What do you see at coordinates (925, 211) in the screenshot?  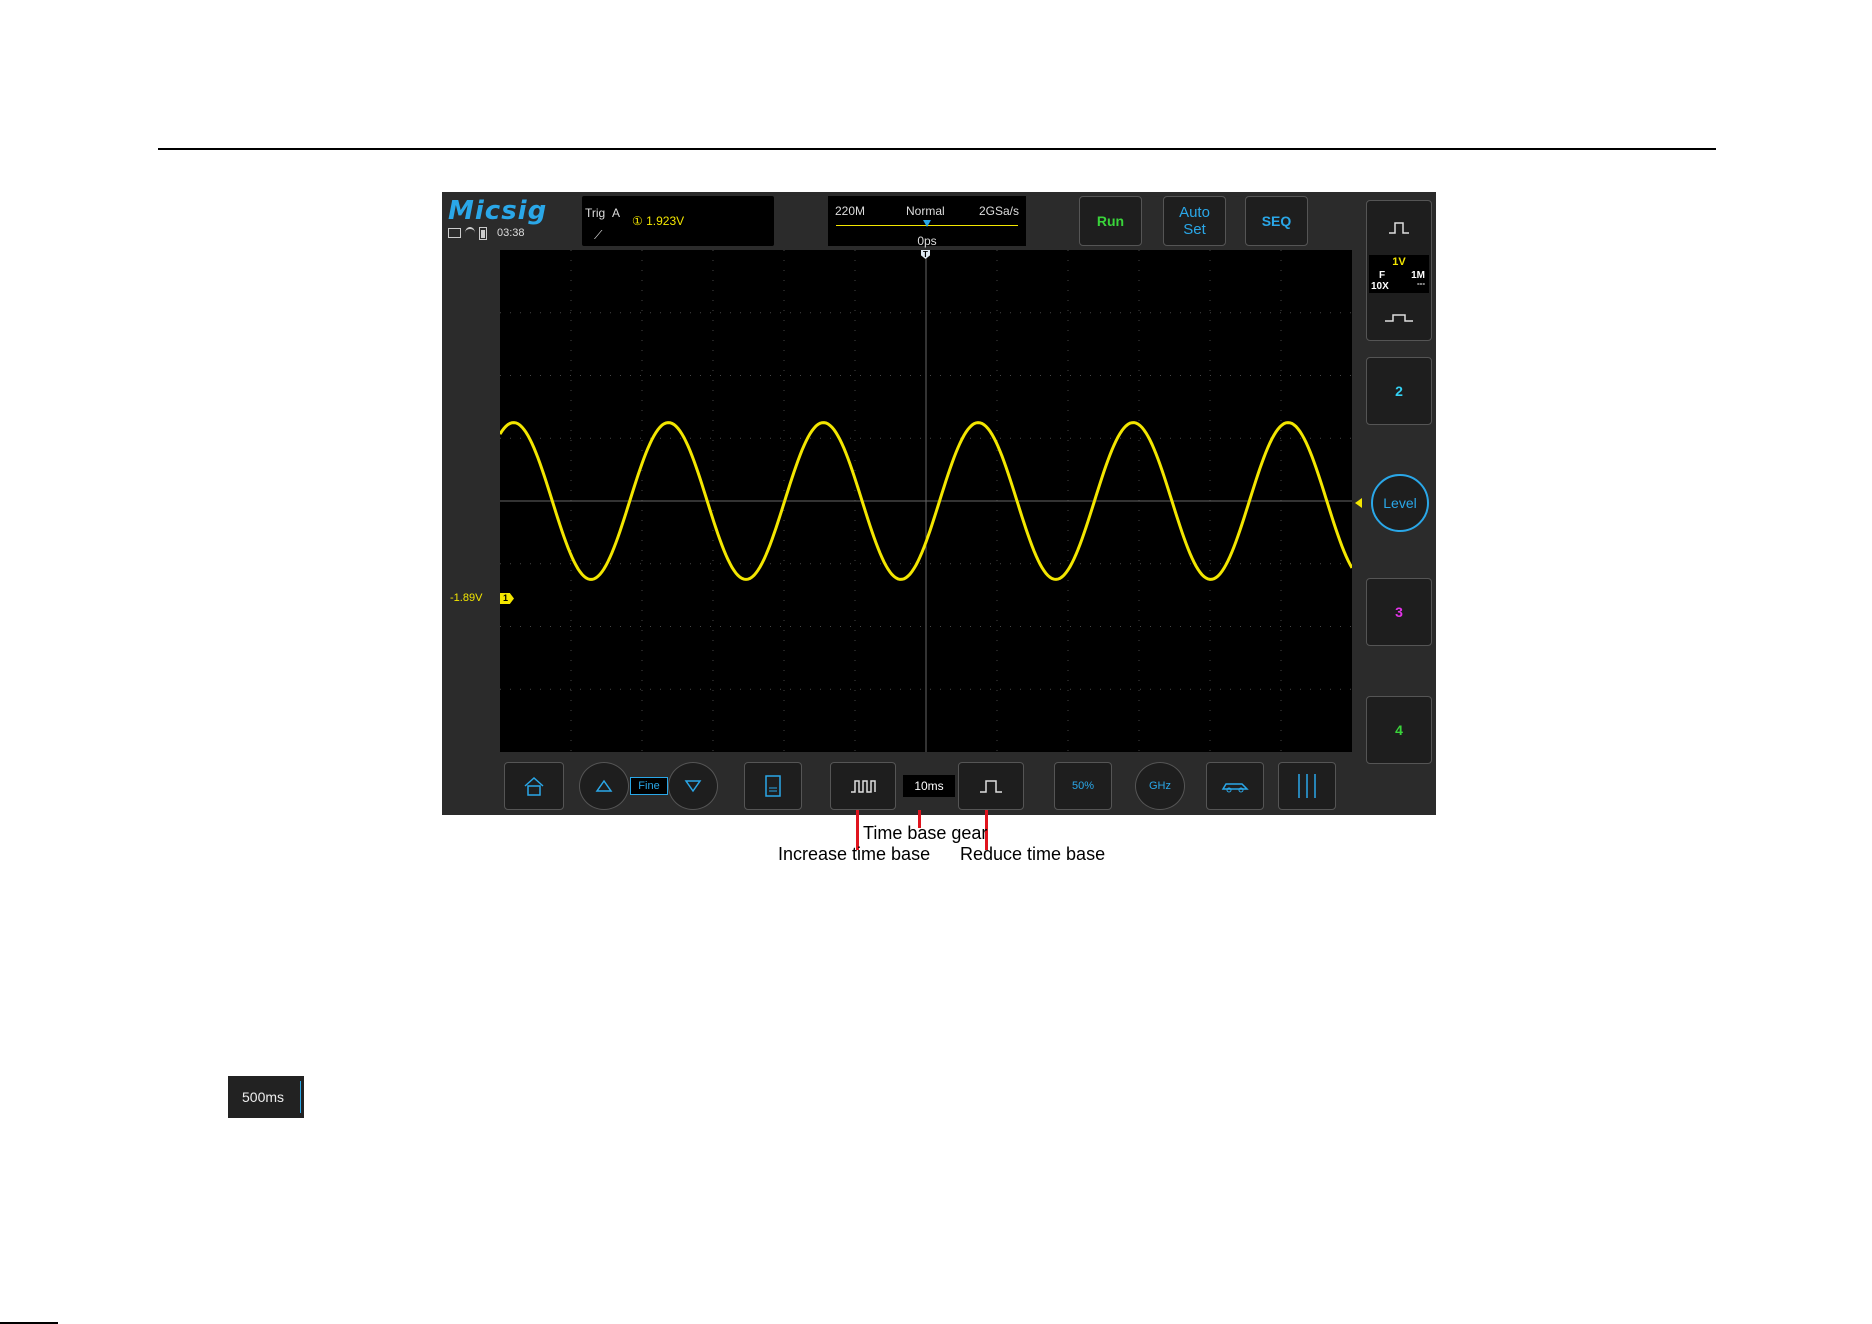 I see `acquisition-mode: Normal` at bounding box center [925, 211].